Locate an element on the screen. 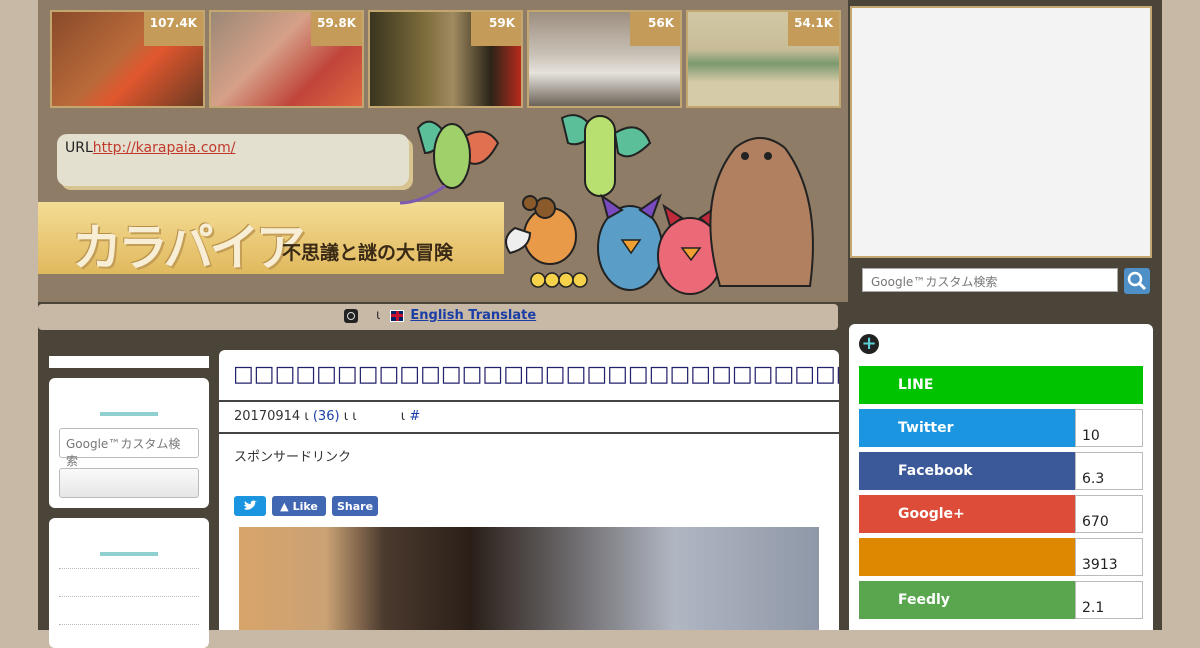  view-count-badge: 59.8K is located at coordinates (336, 29).